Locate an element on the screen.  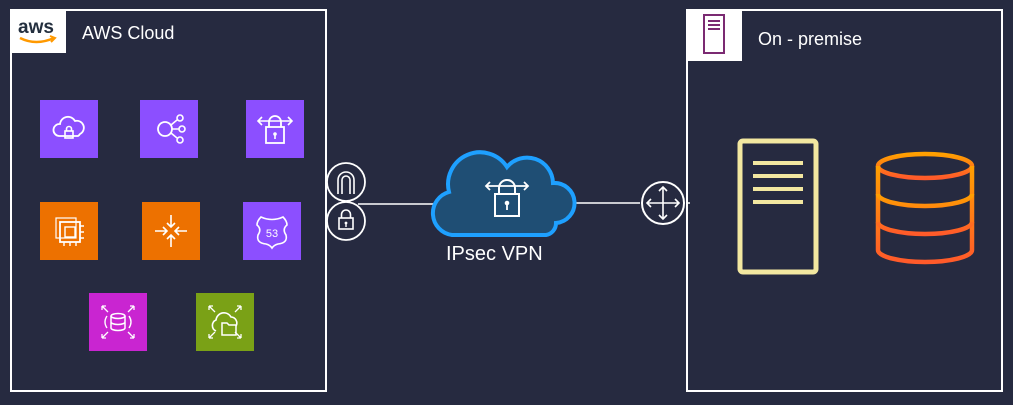
cloud-lock-service is located at coordinates (69, 129).